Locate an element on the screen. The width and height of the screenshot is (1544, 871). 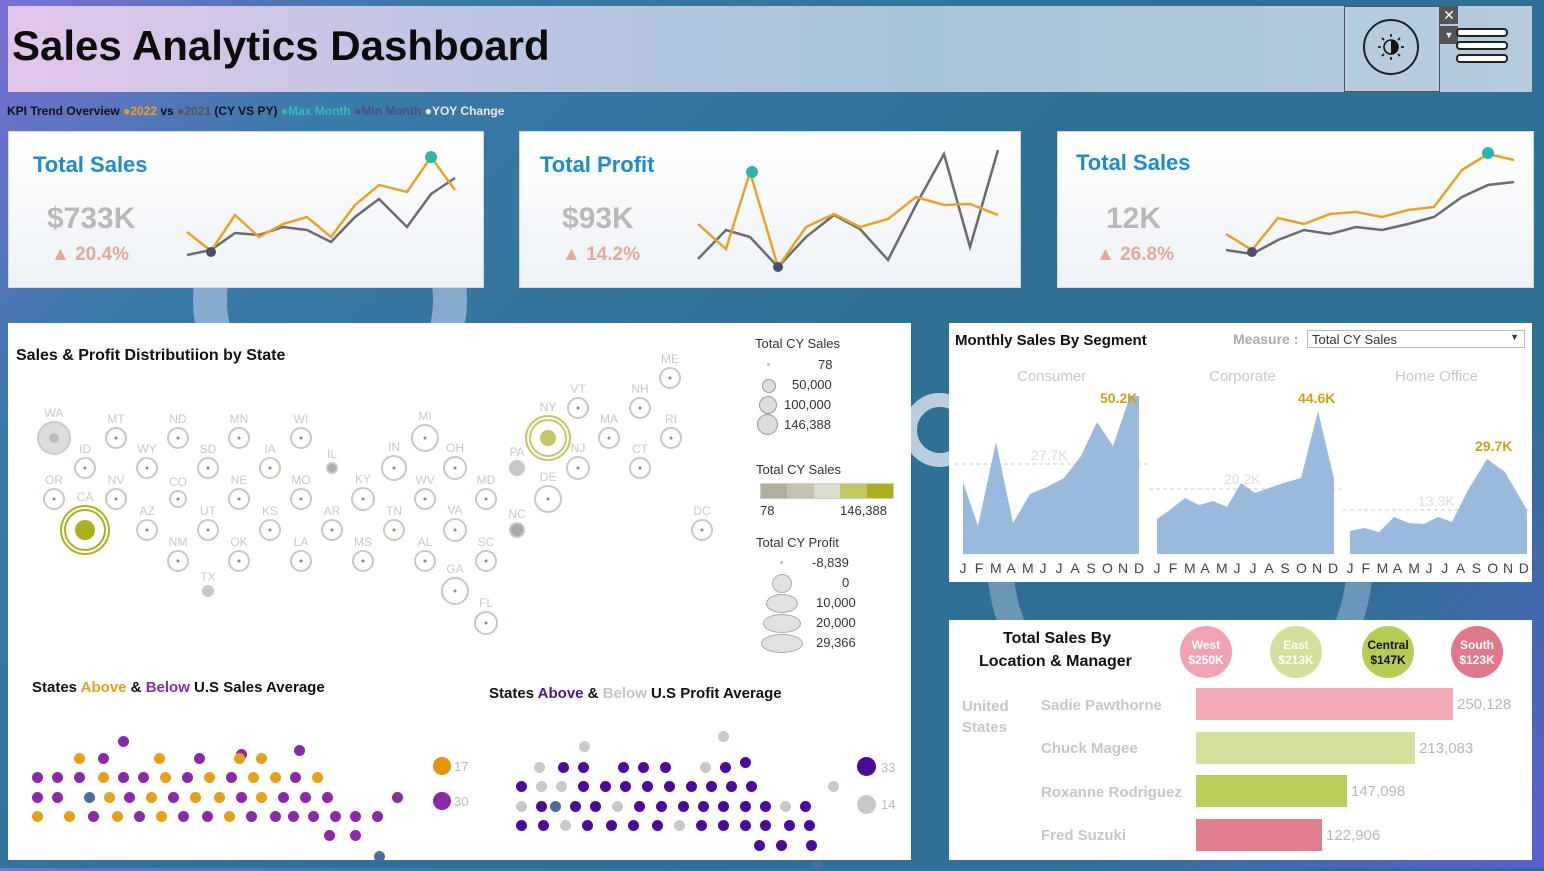
kpi-card-total-quantity: Total Sales 12K ▲ 26.8% is located at coordinates (1295, 209).